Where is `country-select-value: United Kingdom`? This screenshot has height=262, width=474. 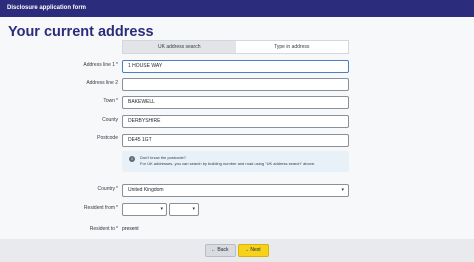 country-select-value: United Kingdom is located at coordinates (146, 190).